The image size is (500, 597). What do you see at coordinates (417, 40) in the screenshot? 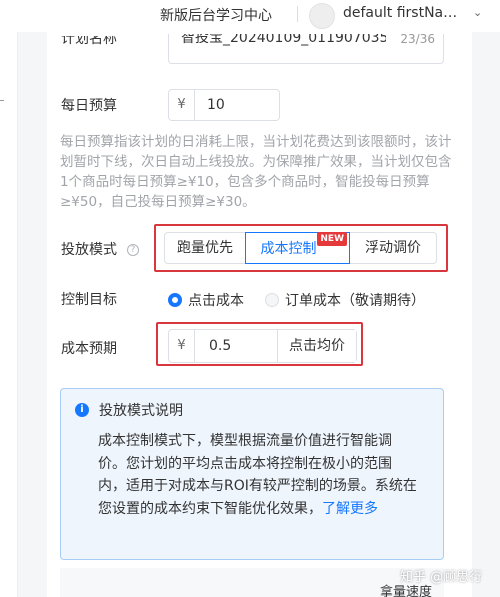
I see `plan-name-char-count: 23/36` at bounding box center [417, 40].